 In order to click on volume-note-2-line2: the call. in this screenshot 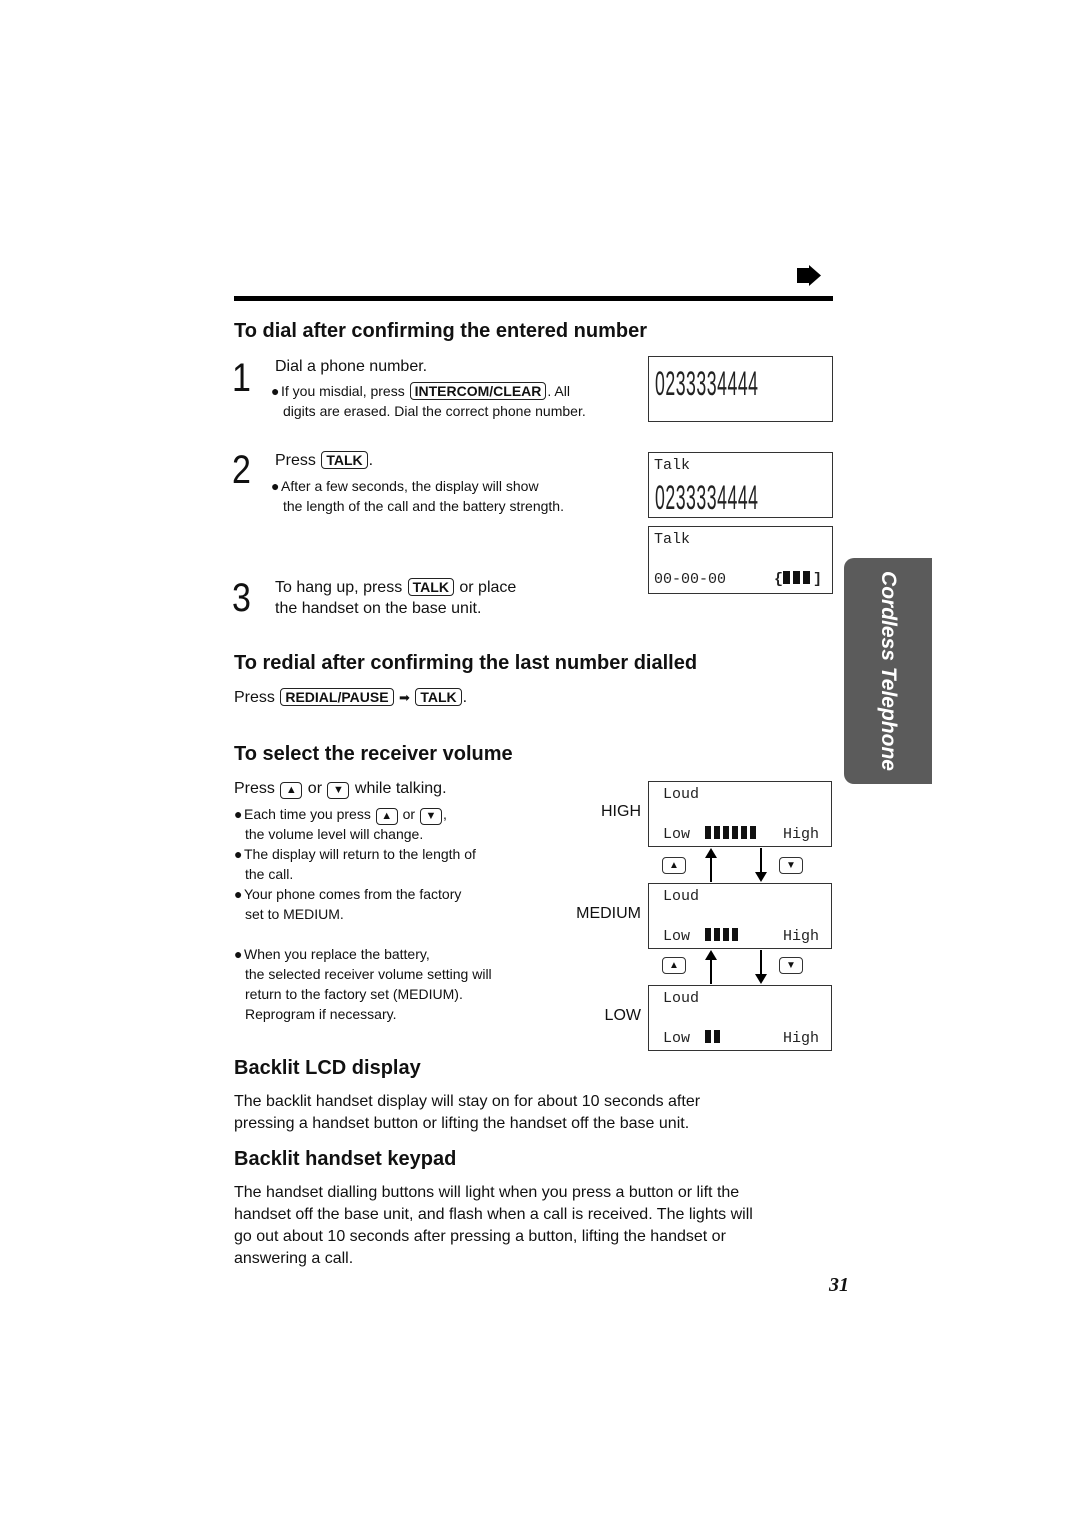, I will do `click(269, 874)`.